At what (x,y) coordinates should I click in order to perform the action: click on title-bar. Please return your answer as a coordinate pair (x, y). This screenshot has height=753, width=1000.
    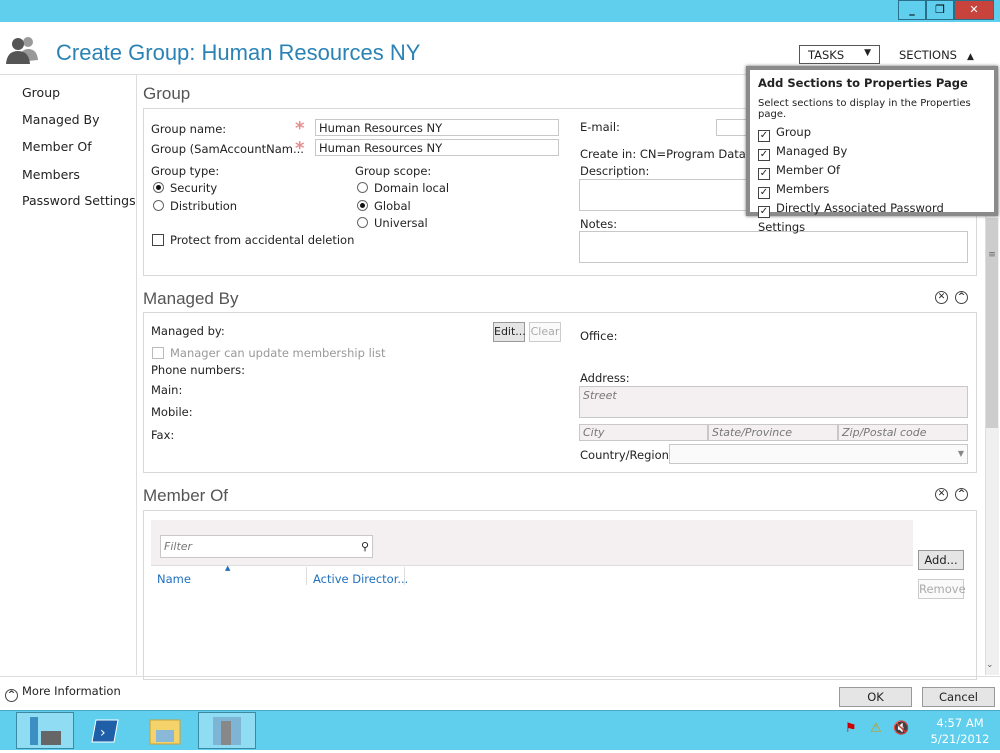
    Looking at the image, I should click on (500, 11).